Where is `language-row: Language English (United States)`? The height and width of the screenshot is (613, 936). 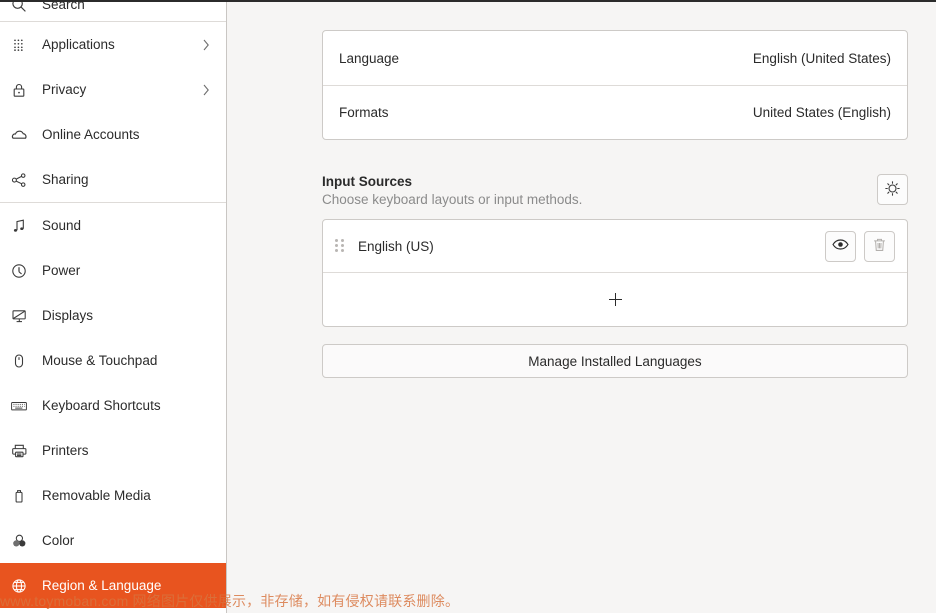
language-row: Language English (United States) is located at coordinates (615, 58).